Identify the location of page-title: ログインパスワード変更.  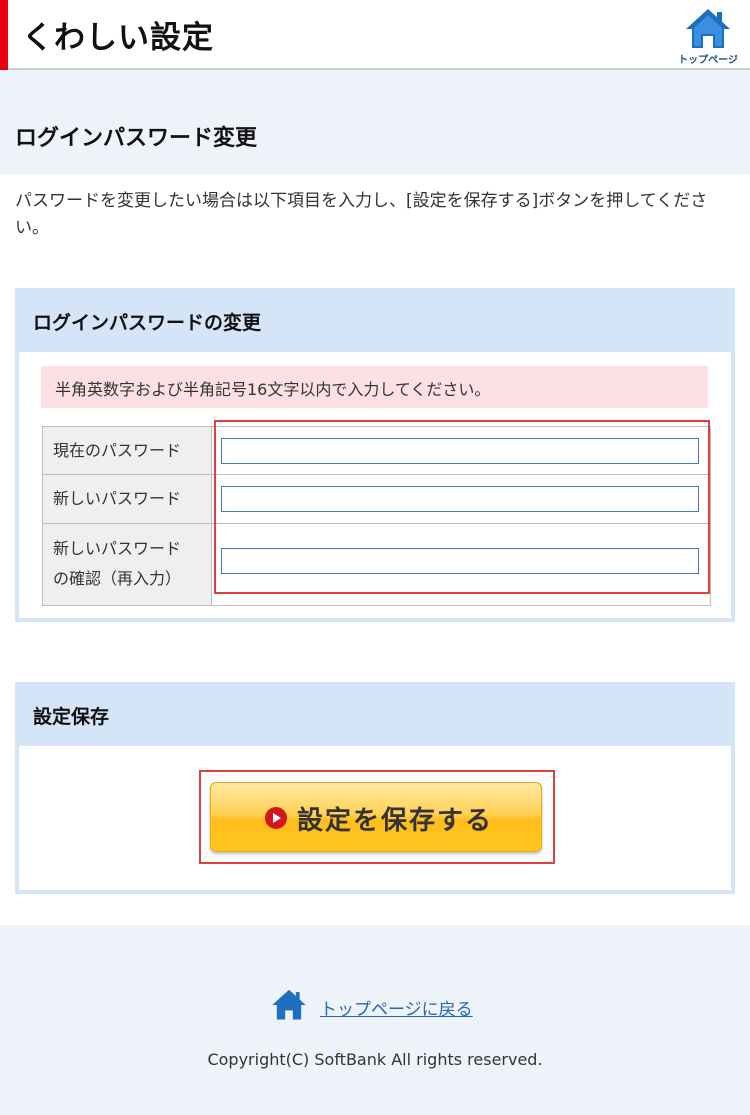
(136, 138).